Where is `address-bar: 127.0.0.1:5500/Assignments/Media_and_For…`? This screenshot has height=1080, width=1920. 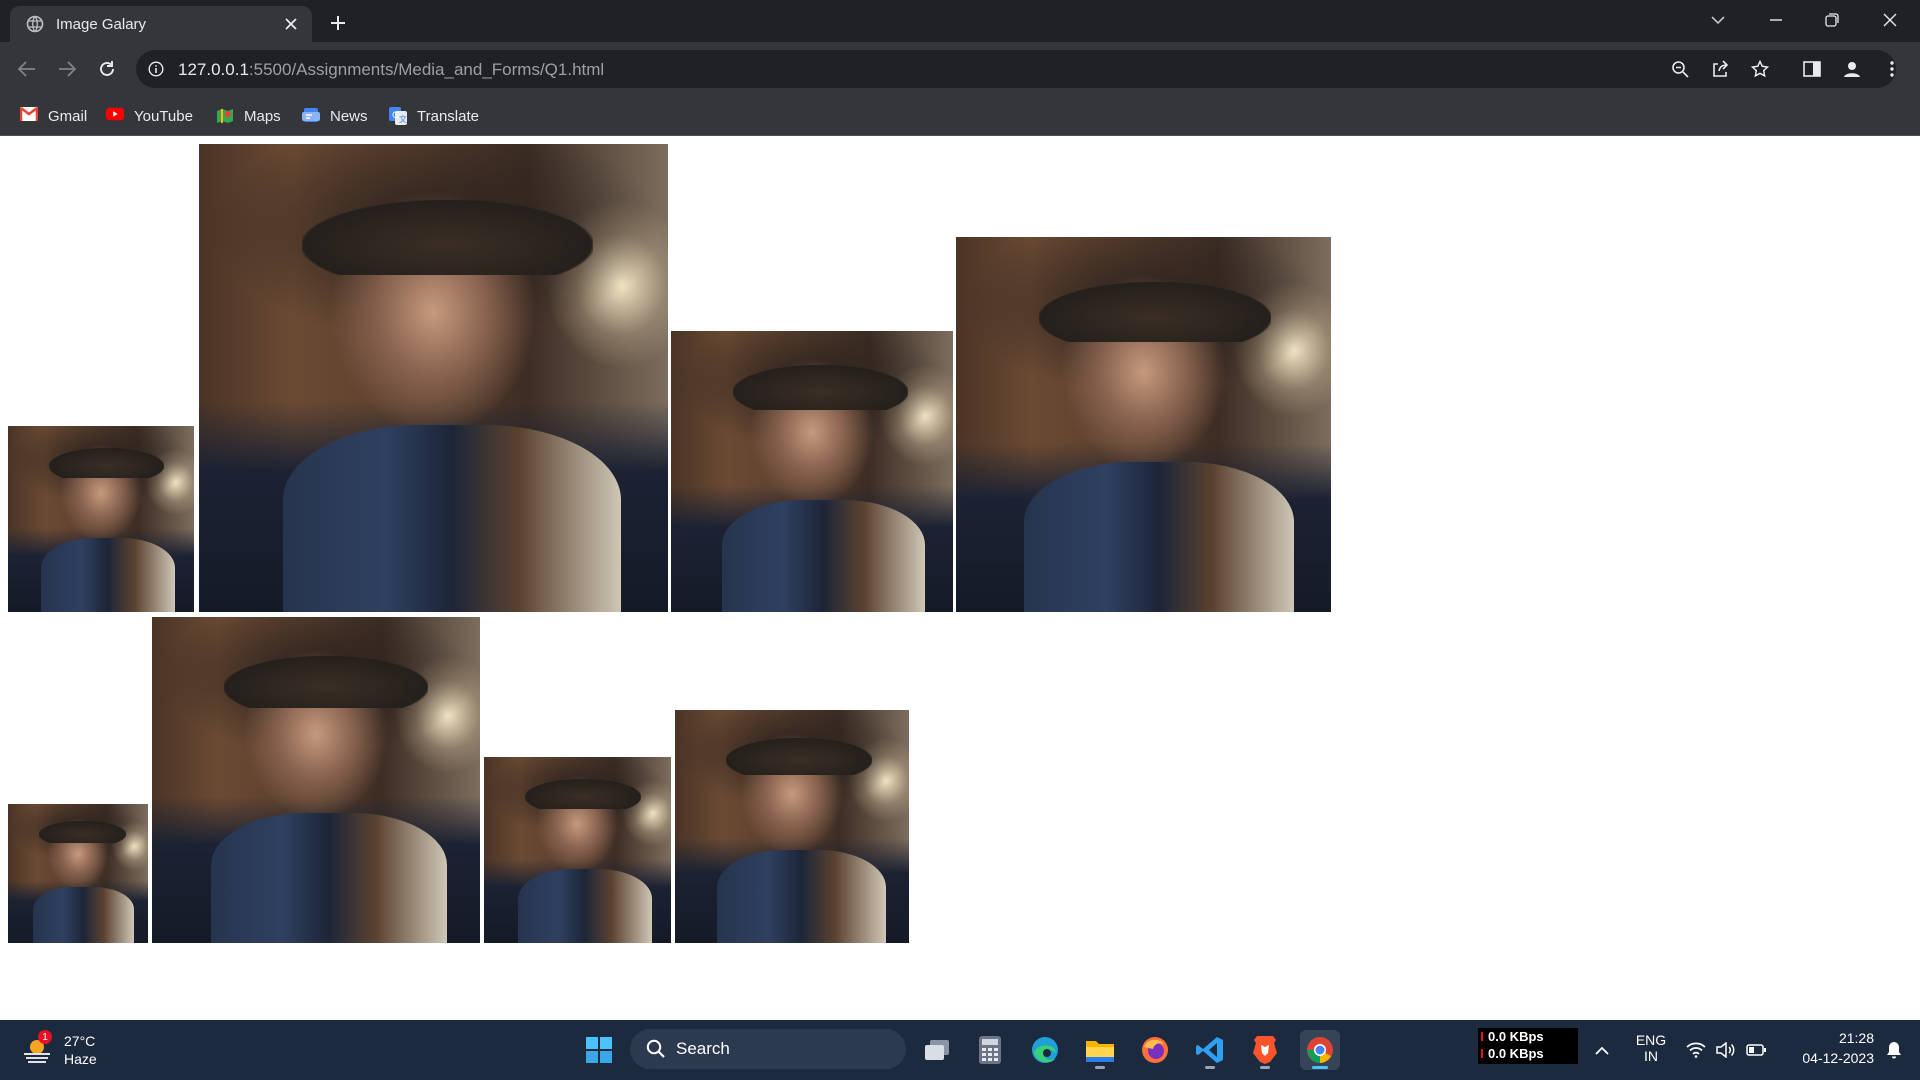
address-bar: 127.0.0.1:5500/Assignments/Media_and_For… is located at coordinates (1016, 69).